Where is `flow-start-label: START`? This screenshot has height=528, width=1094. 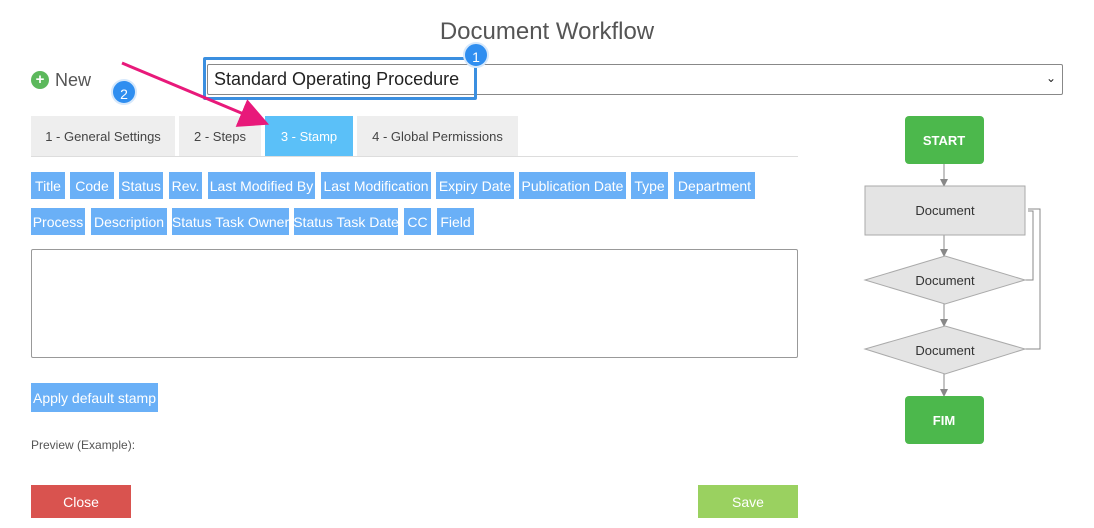 flow-start-label: START is located at coordinates (944, 140).